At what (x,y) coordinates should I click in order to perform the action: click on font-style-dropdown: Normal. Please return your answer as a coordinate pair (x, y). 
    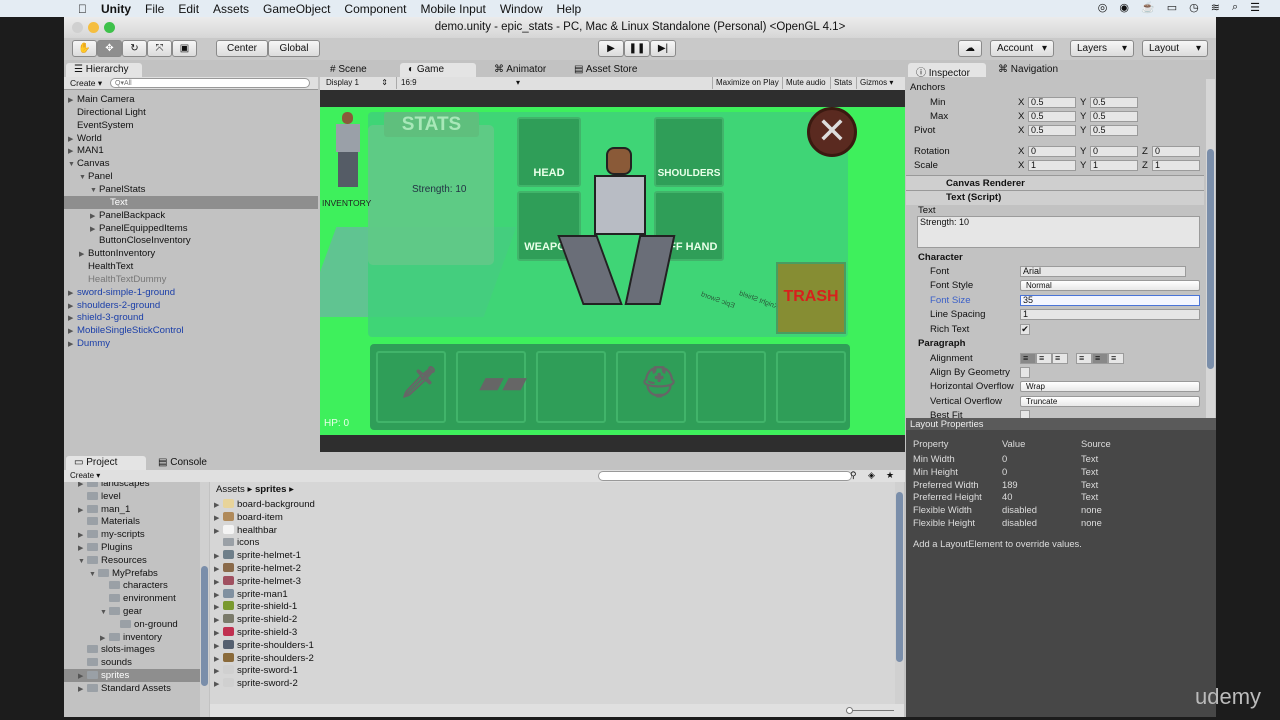
    Looking at the image, I should click on (1110, 285).